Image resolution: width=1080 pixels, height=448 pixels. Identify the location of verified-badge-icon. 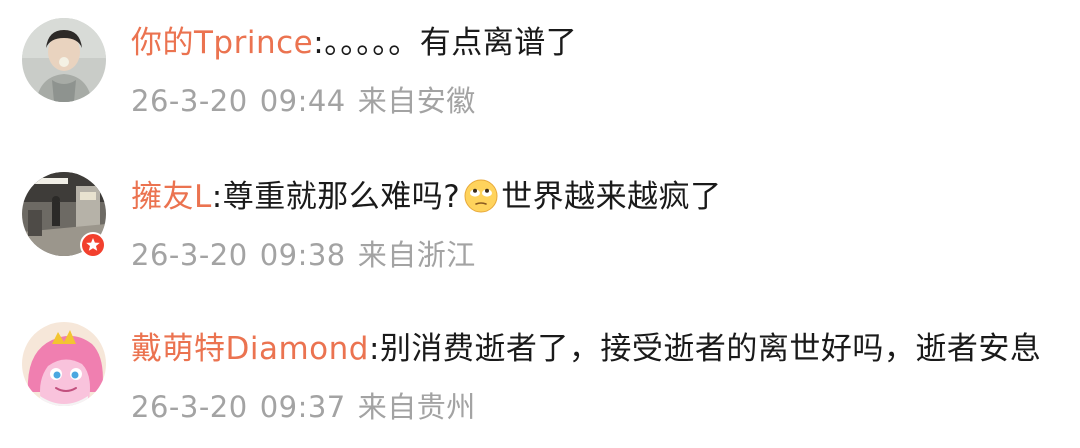
(93, 244).